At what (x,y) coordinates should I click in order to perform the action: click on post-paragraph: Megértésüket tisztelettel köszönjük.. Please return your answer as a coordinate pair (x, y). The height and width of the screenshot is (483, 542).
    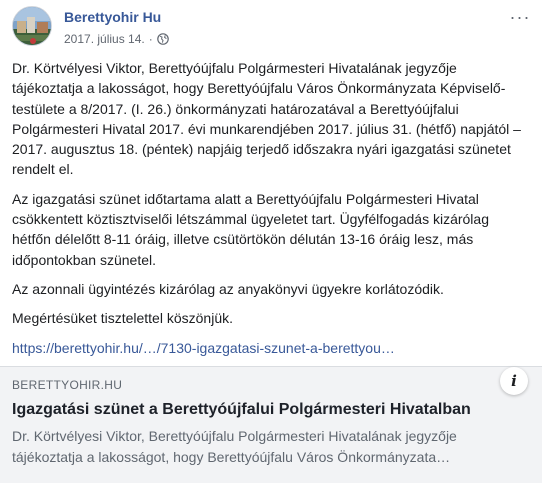
    Looking at the image, I should click on (122, 318).